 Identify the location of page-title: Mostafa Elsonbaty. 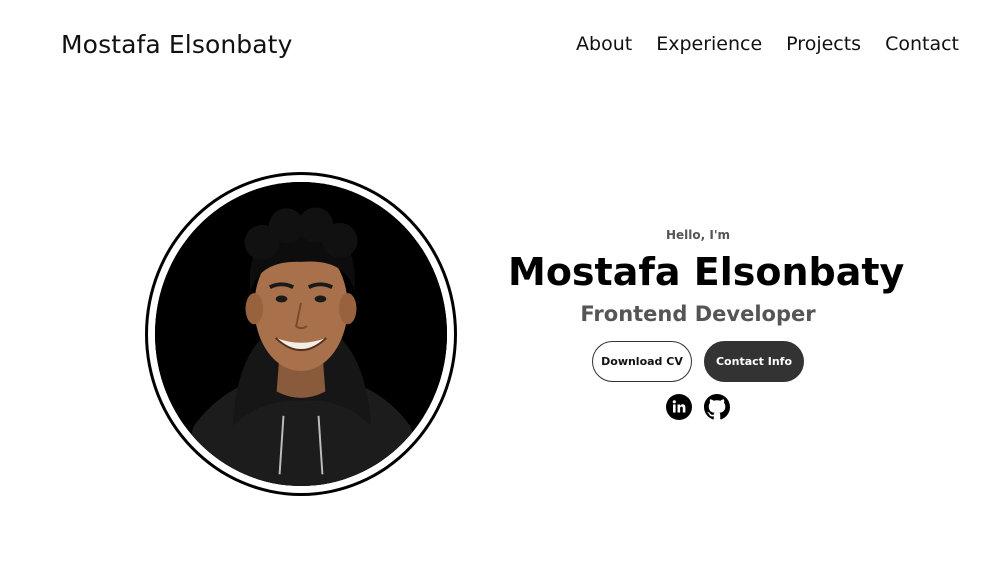
(706, 272).